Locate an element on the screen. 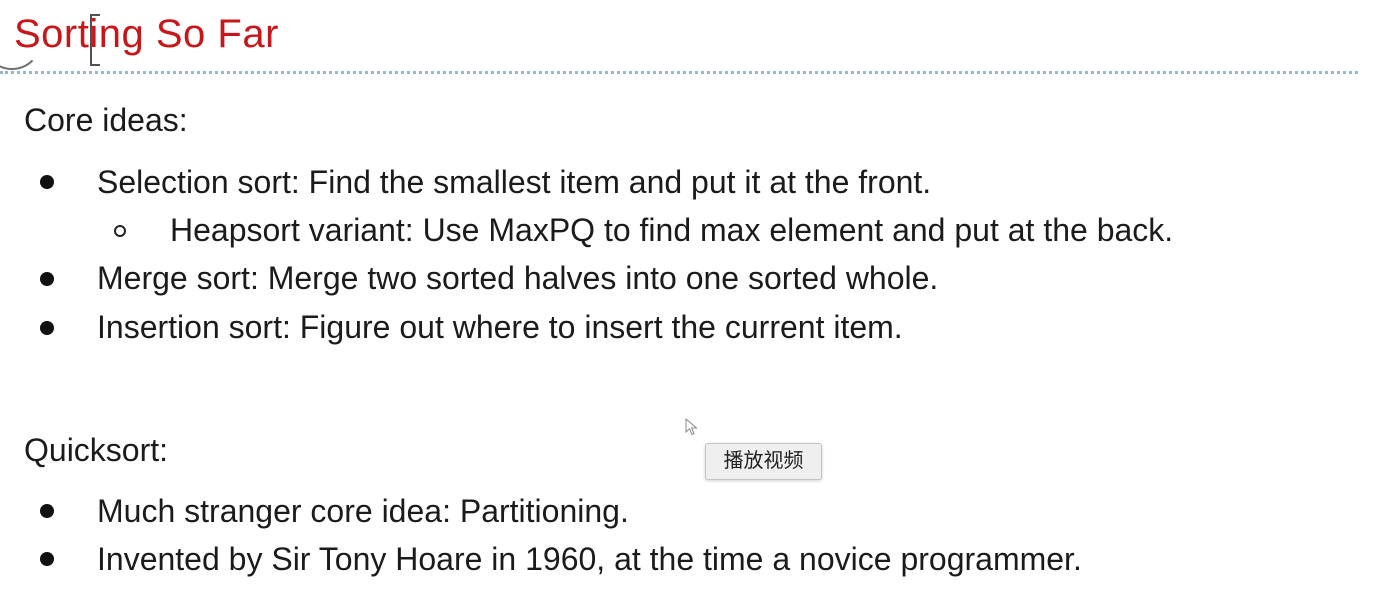  bullet-item-partitioning: Much stranger core idea: Partitioning. is located at coordinates (363, 511).